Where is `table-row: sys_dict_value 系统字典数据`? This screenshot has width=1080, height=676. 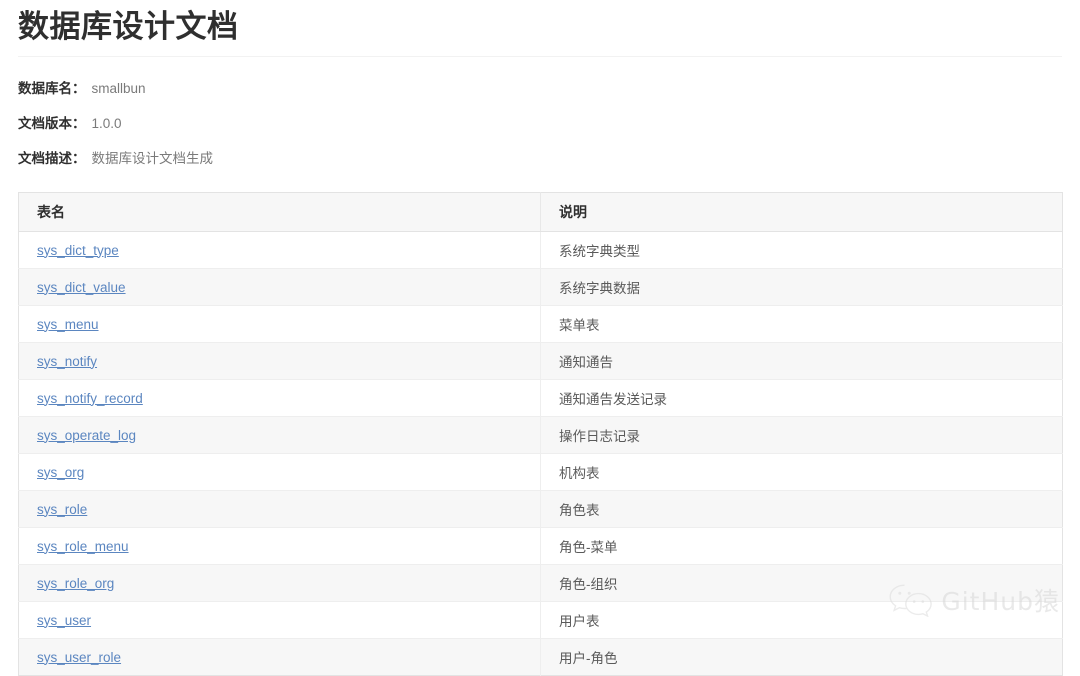 table-row: sys_dict_value 系统字典数据 is located at coordinates (540, 287).